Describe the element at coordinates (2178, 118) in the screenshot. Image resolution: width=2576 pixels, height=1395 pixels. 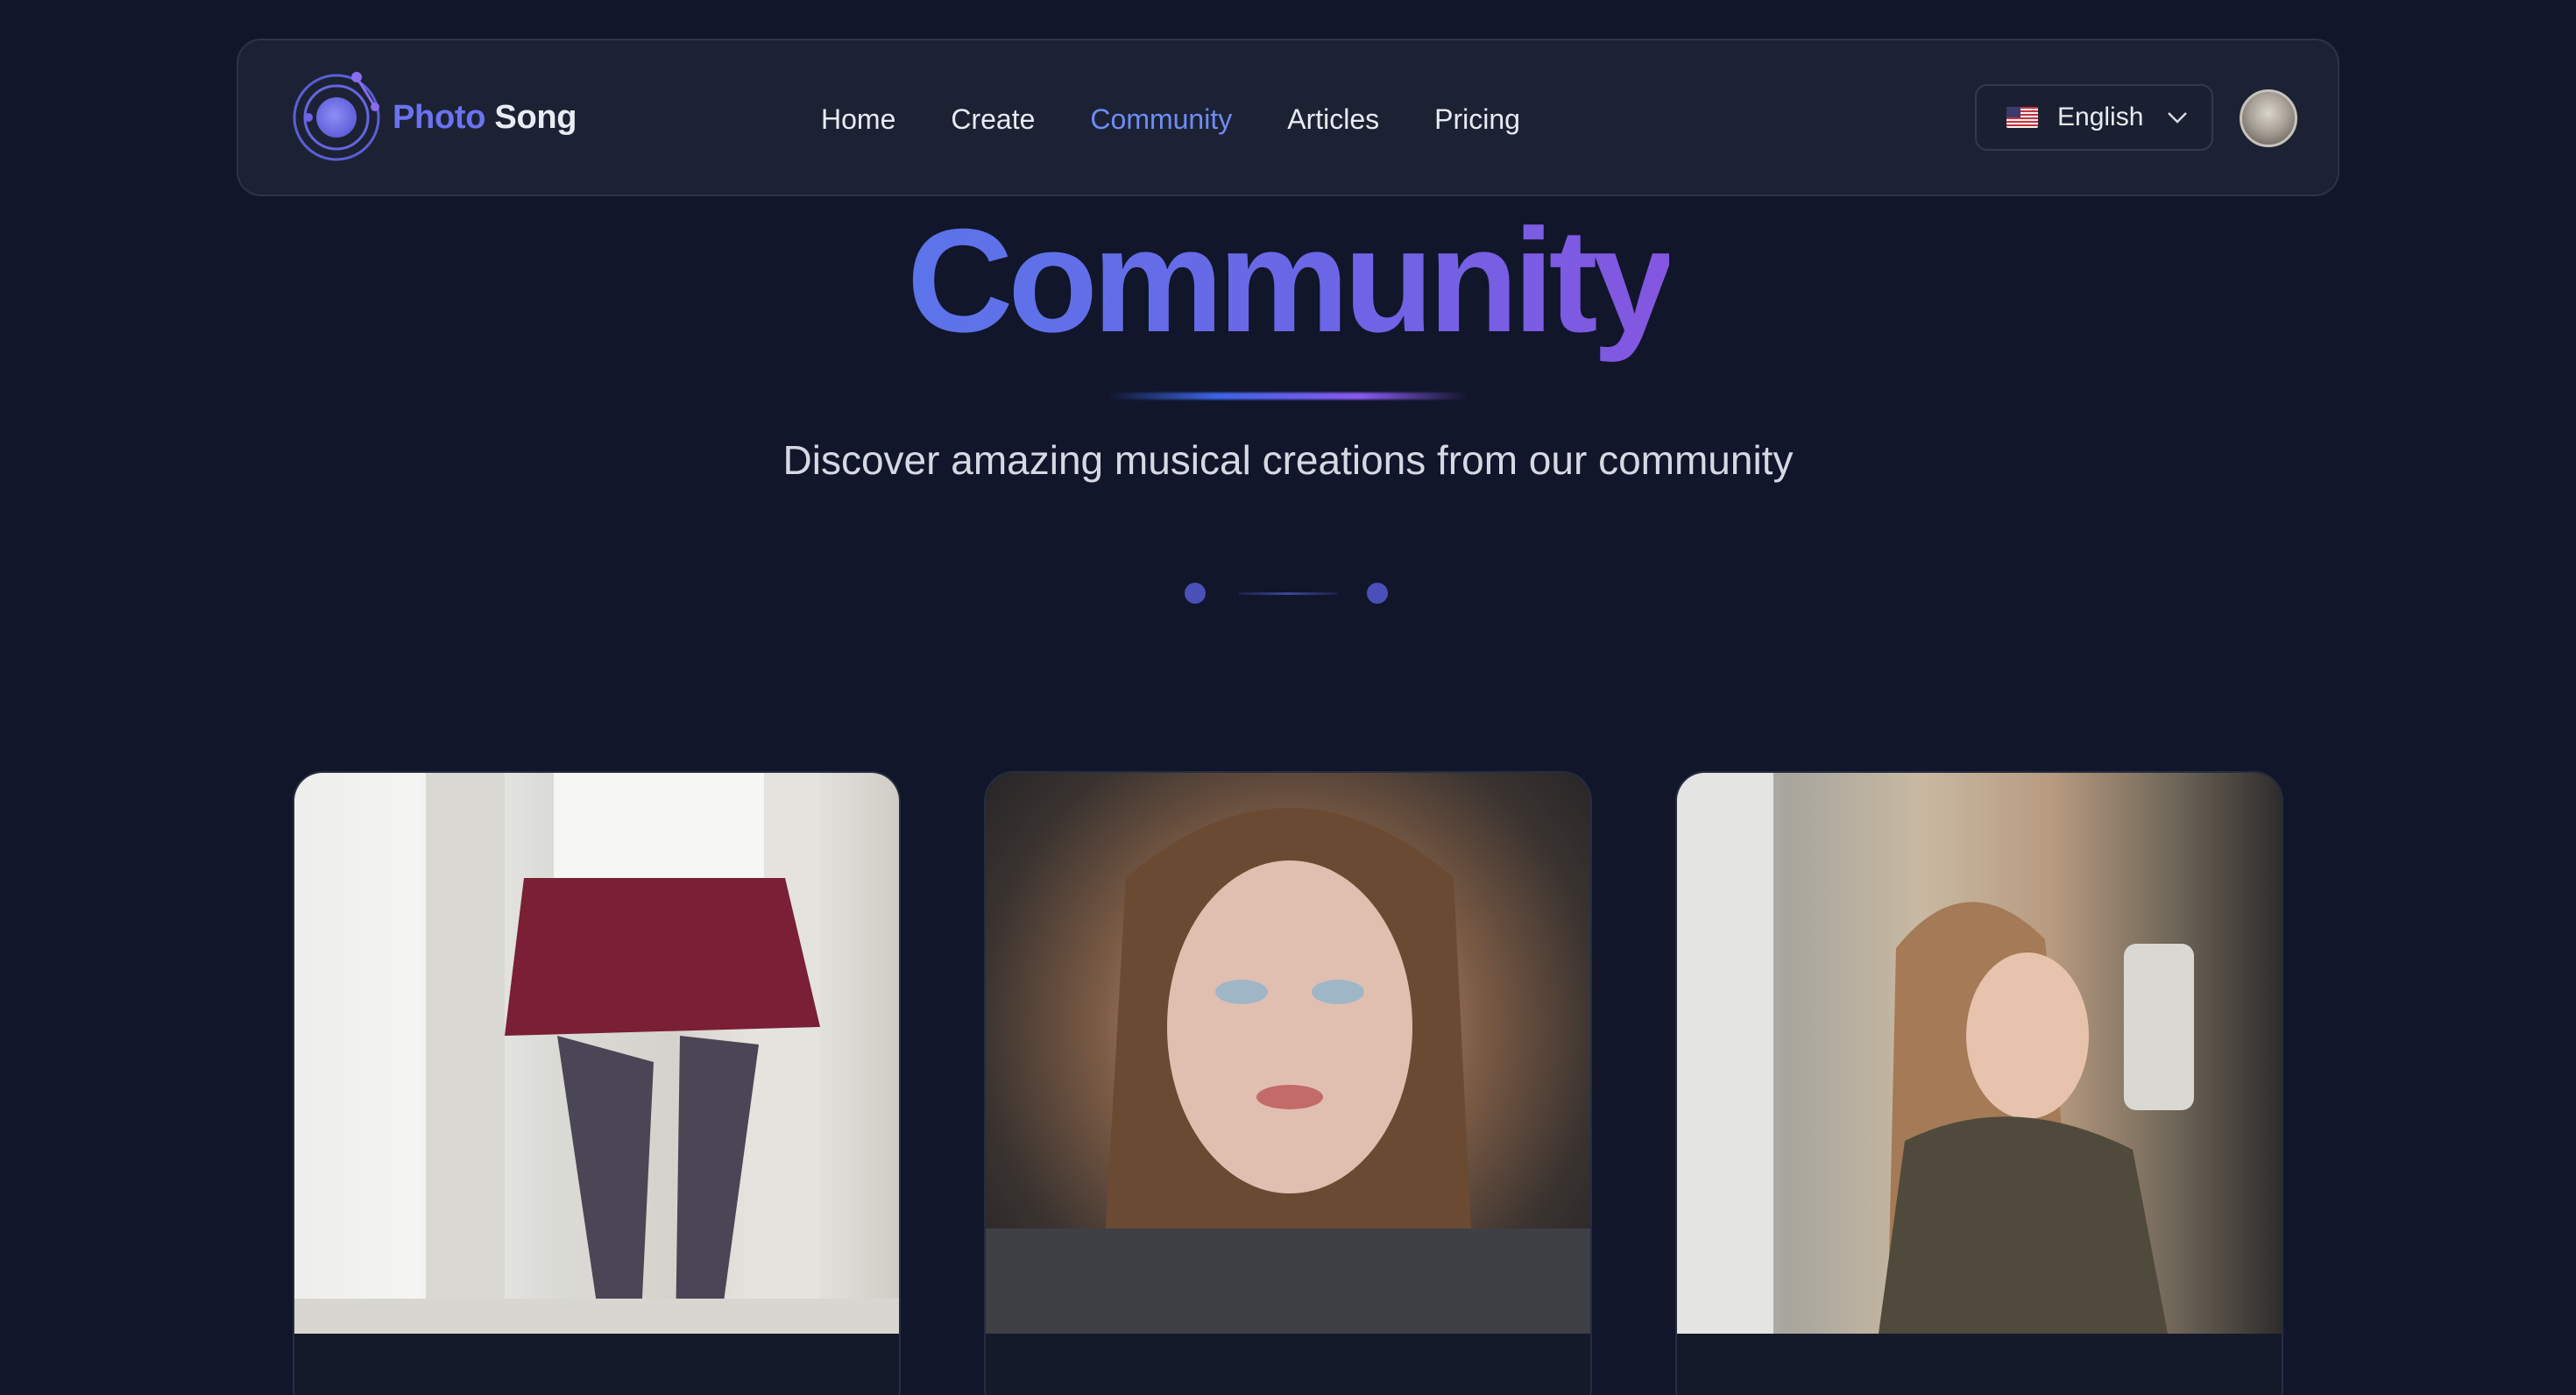
I see `chevron-down-icon` at that location.